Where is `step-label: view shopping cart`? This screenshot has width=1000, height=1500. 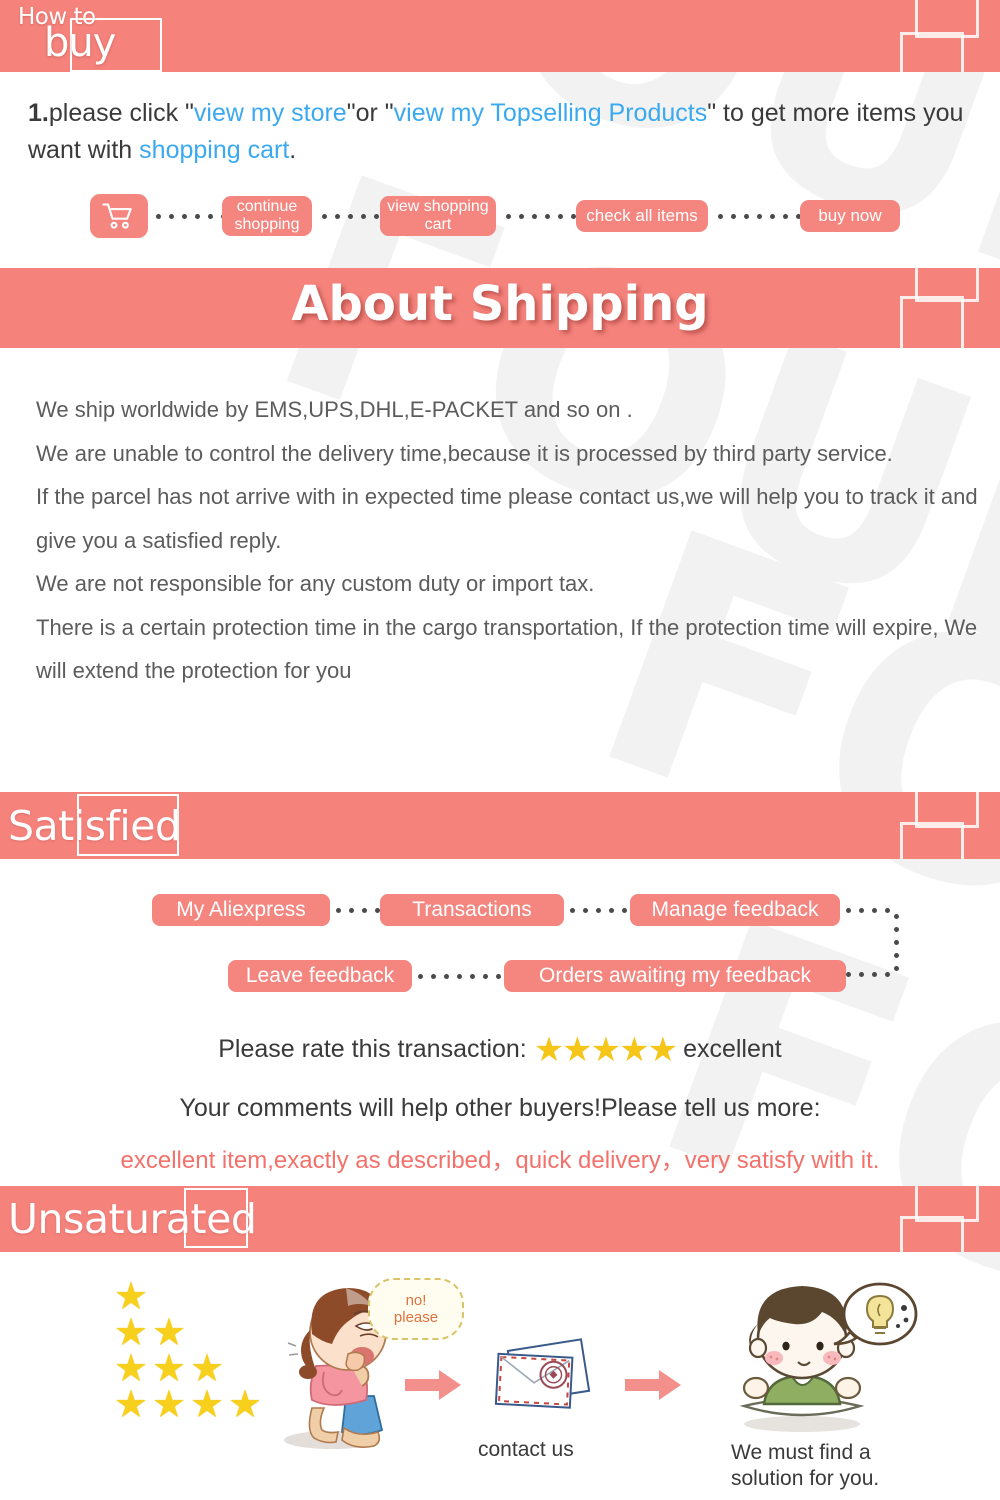 step-label: view shopping cart is located at coordinates (438, 215).